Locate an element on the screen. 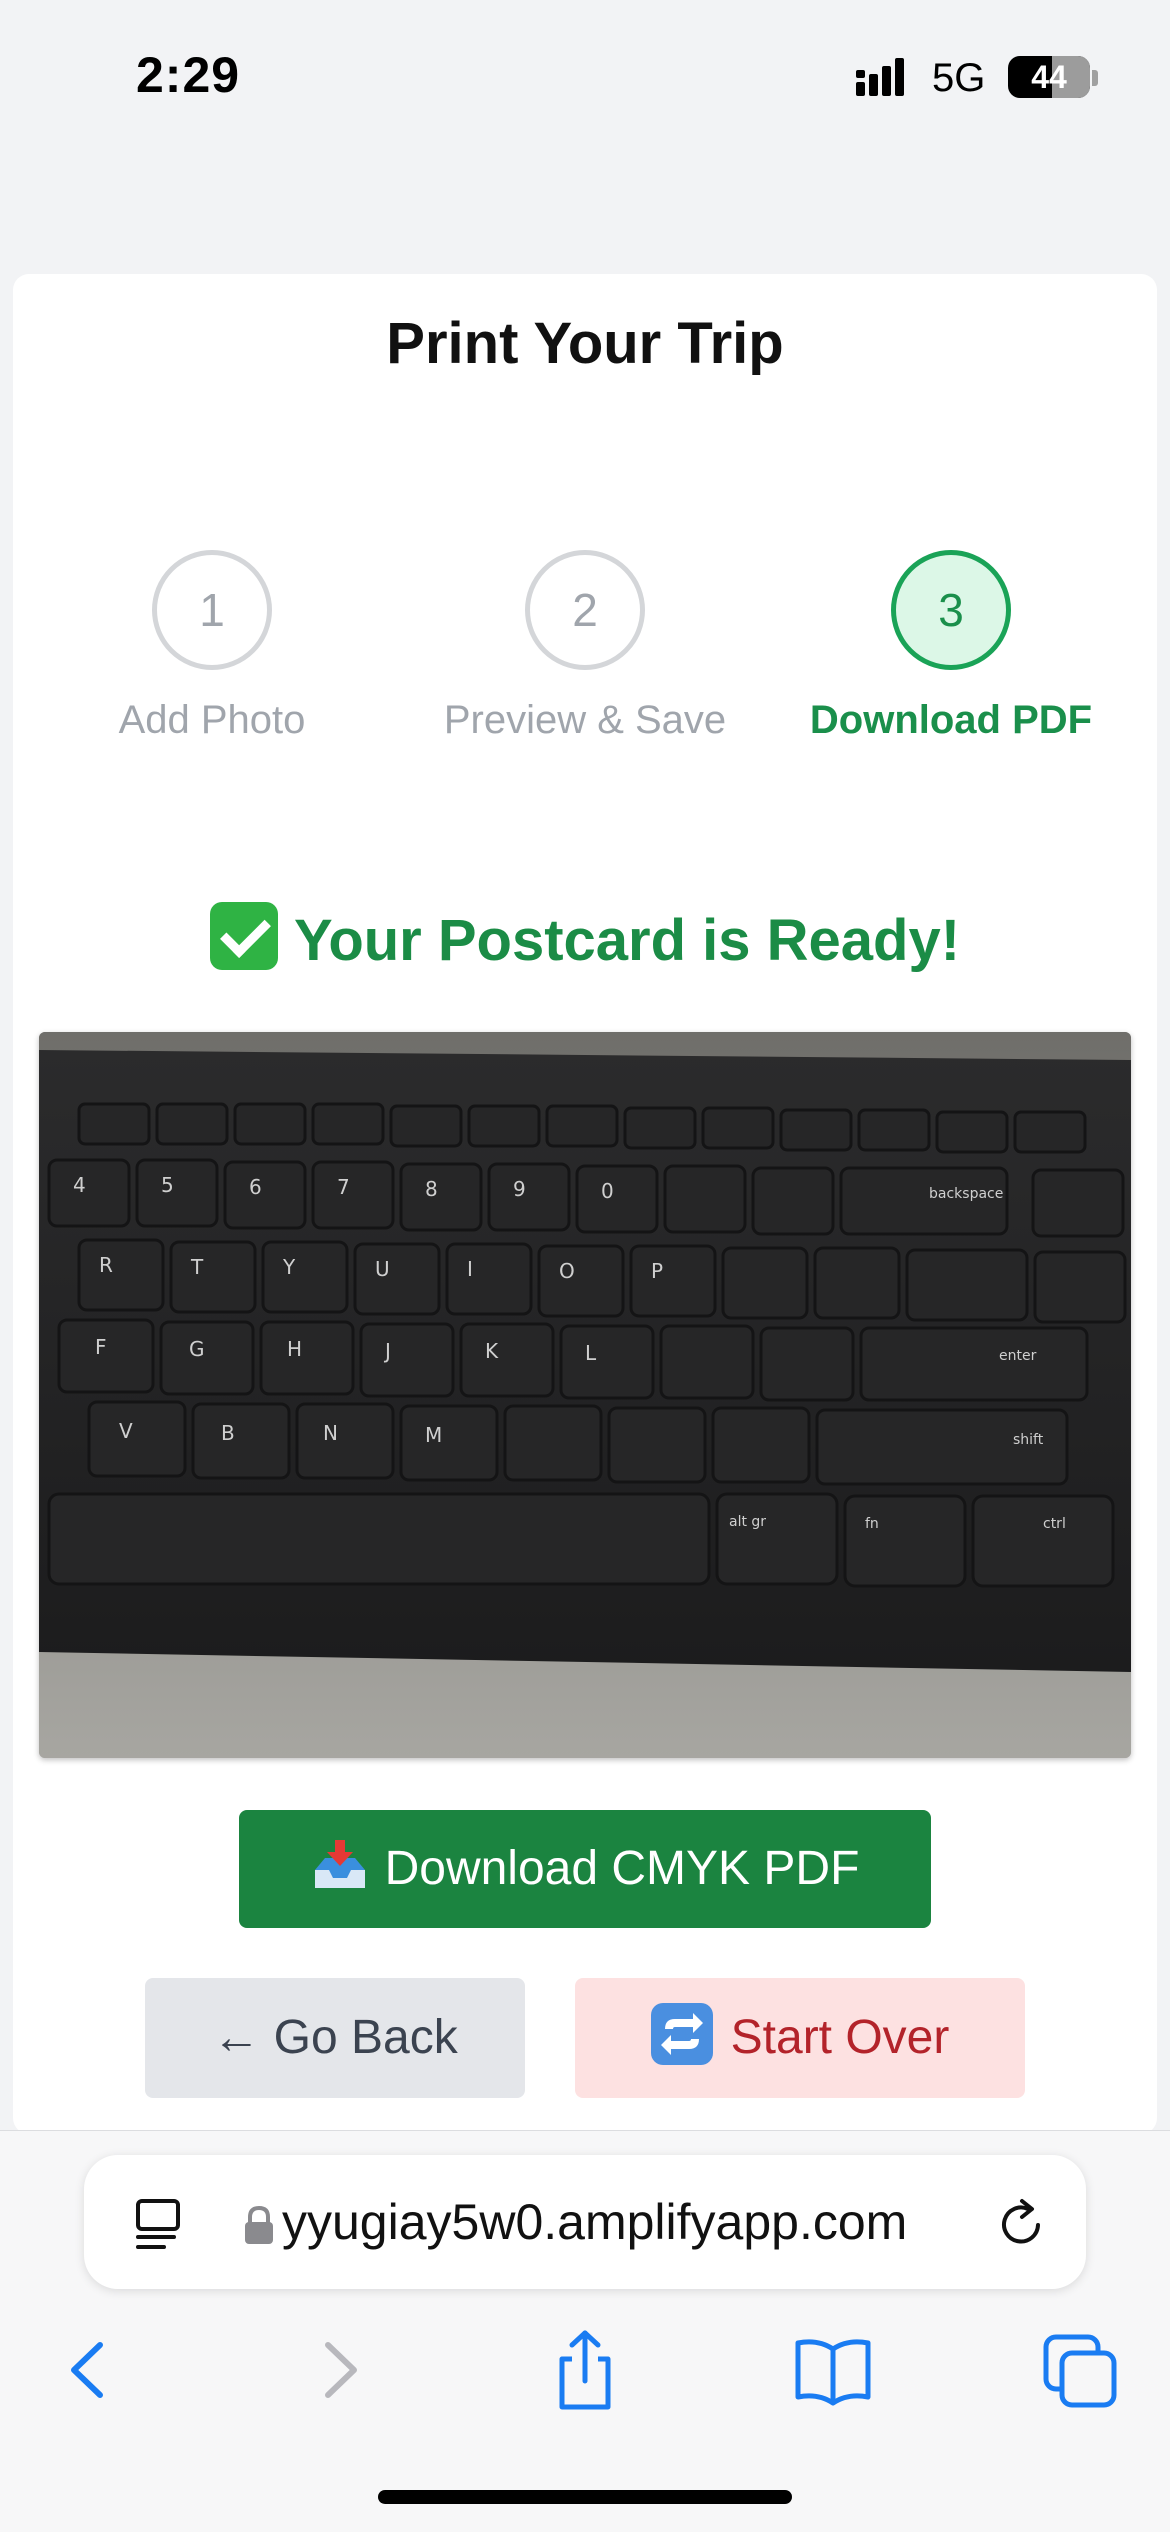  share-icon is located at coordinates (585, 2370).